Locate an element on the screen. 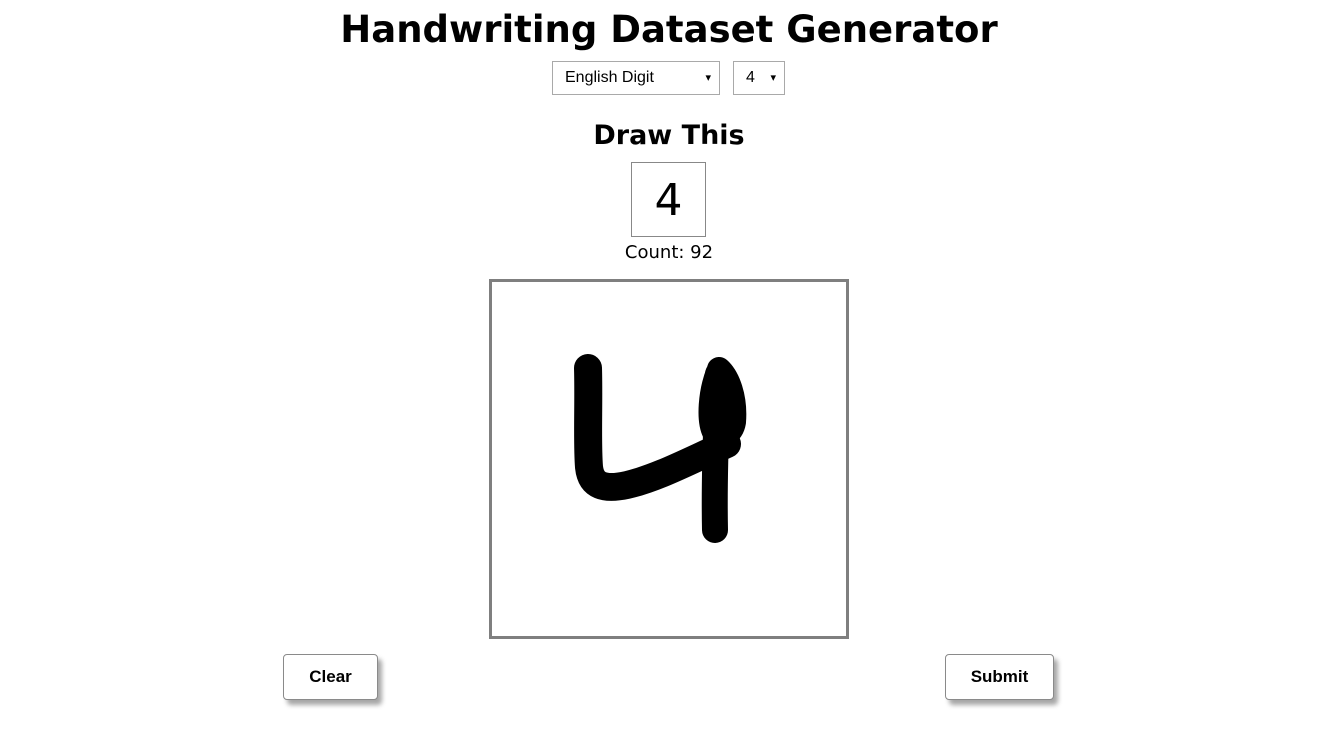 The width and height of the screenshot is (1332, 730). drawing-canvas is located at coordinates (669, 459).